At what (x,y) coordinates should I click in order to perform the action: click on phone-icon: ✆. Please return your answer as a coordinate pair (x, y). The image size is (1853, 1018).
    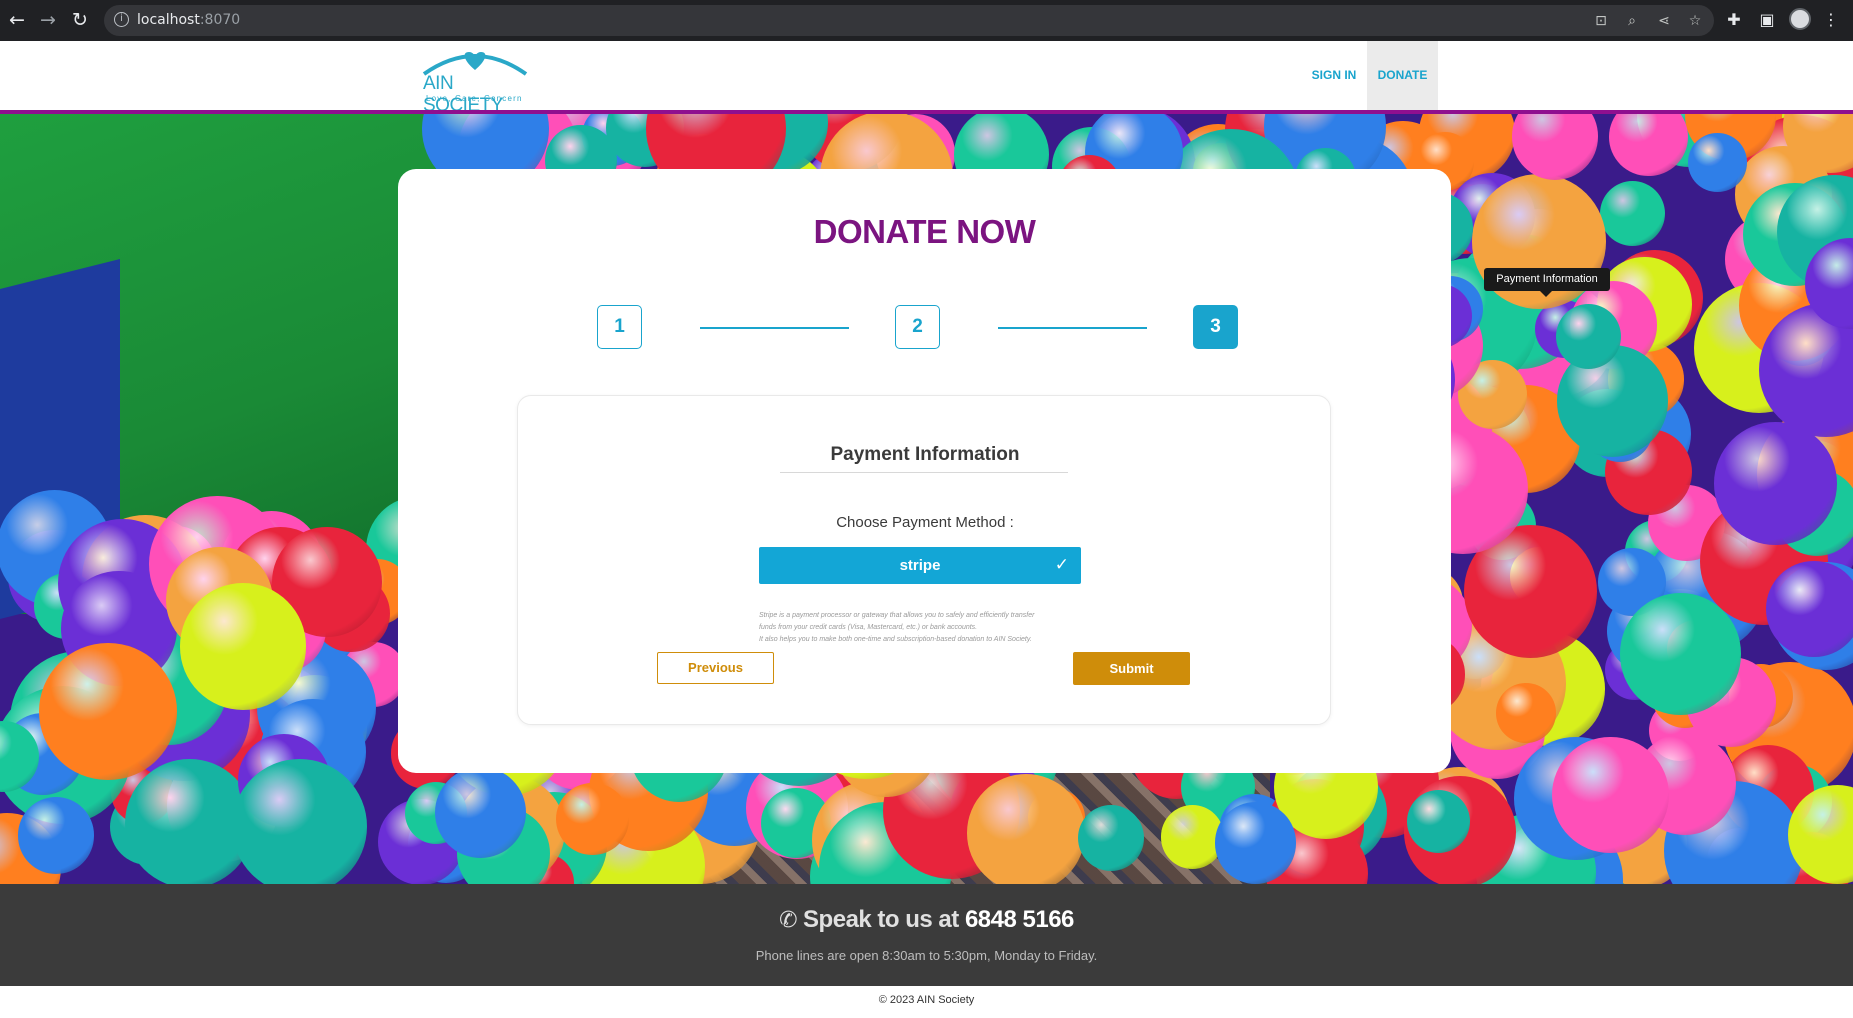
    Looking at the image, I should click on (788, 920).